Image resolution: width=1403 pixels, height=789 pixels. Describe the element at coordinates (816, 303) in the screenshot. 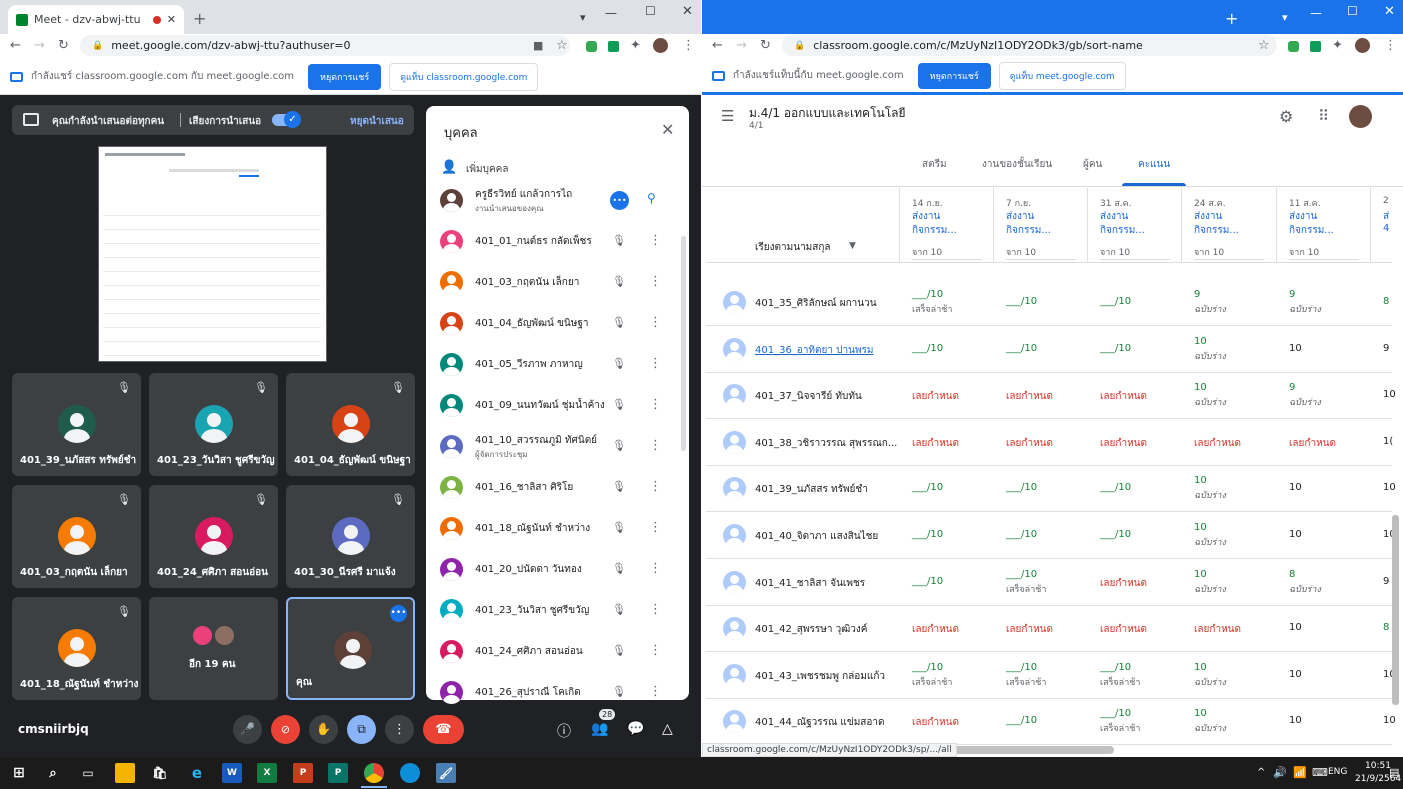

I see `student-name: 401_35_ศิริลักษณ์ ผกานวน` at that location.